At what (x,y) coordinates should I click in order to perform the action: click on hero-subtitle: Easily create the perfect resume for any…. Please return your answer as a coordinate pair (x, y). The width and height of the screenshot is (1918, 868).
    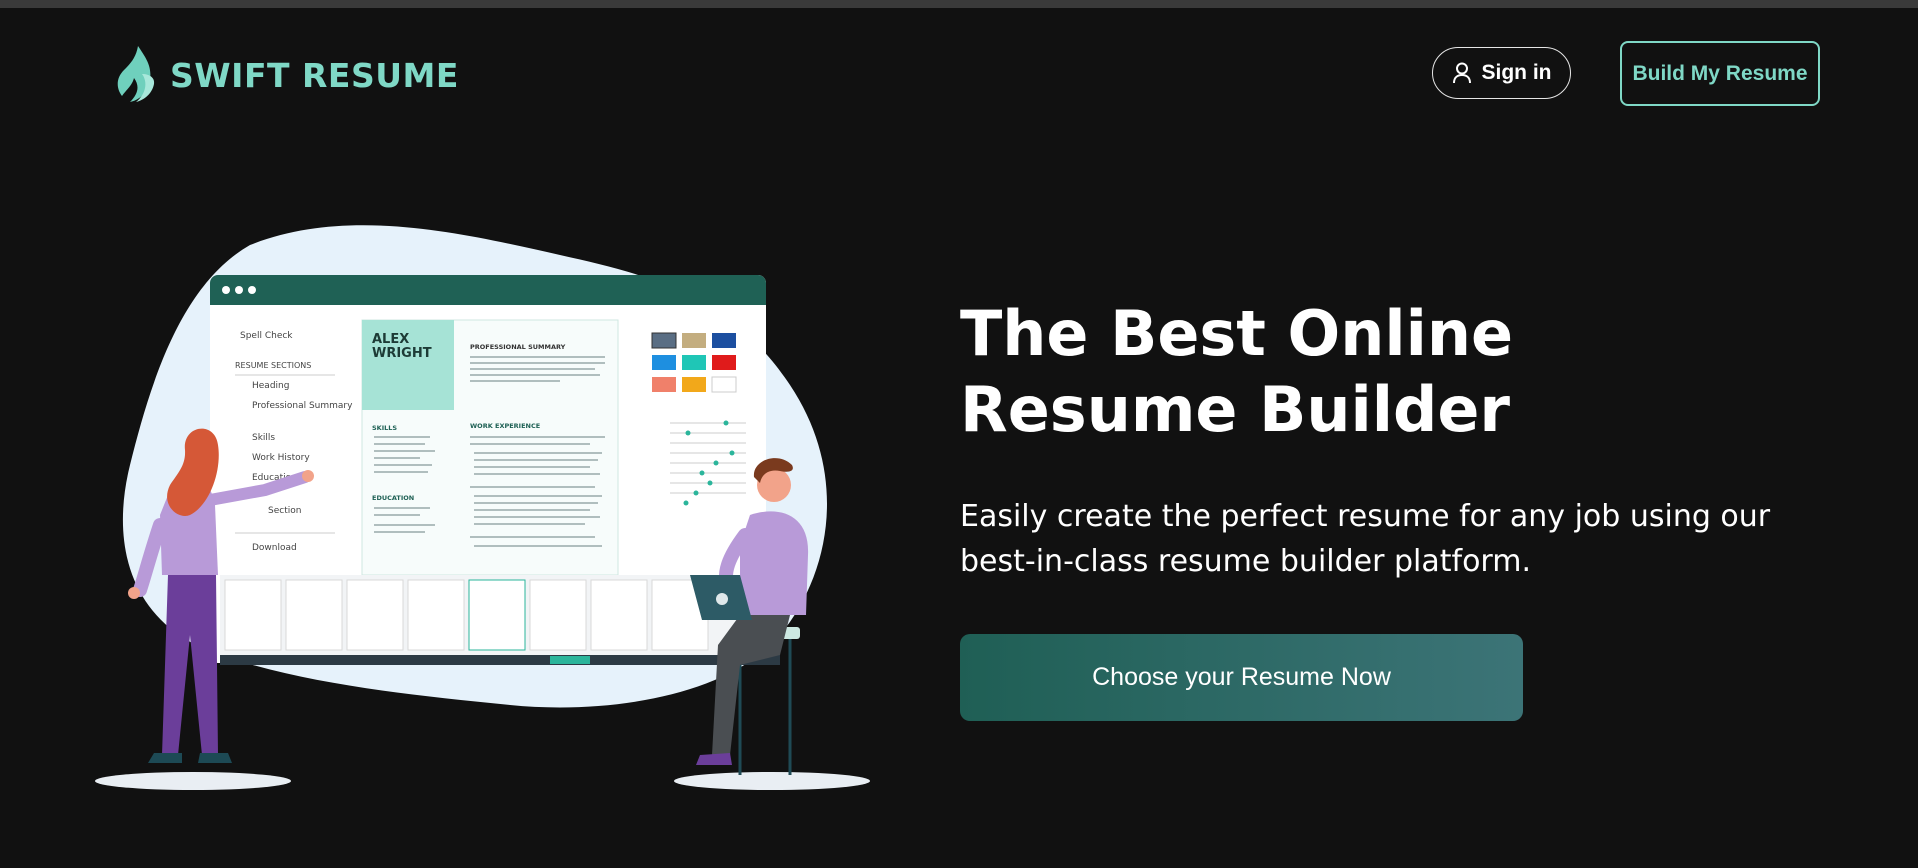
    Looking at the image, I should click on (1365, 539).